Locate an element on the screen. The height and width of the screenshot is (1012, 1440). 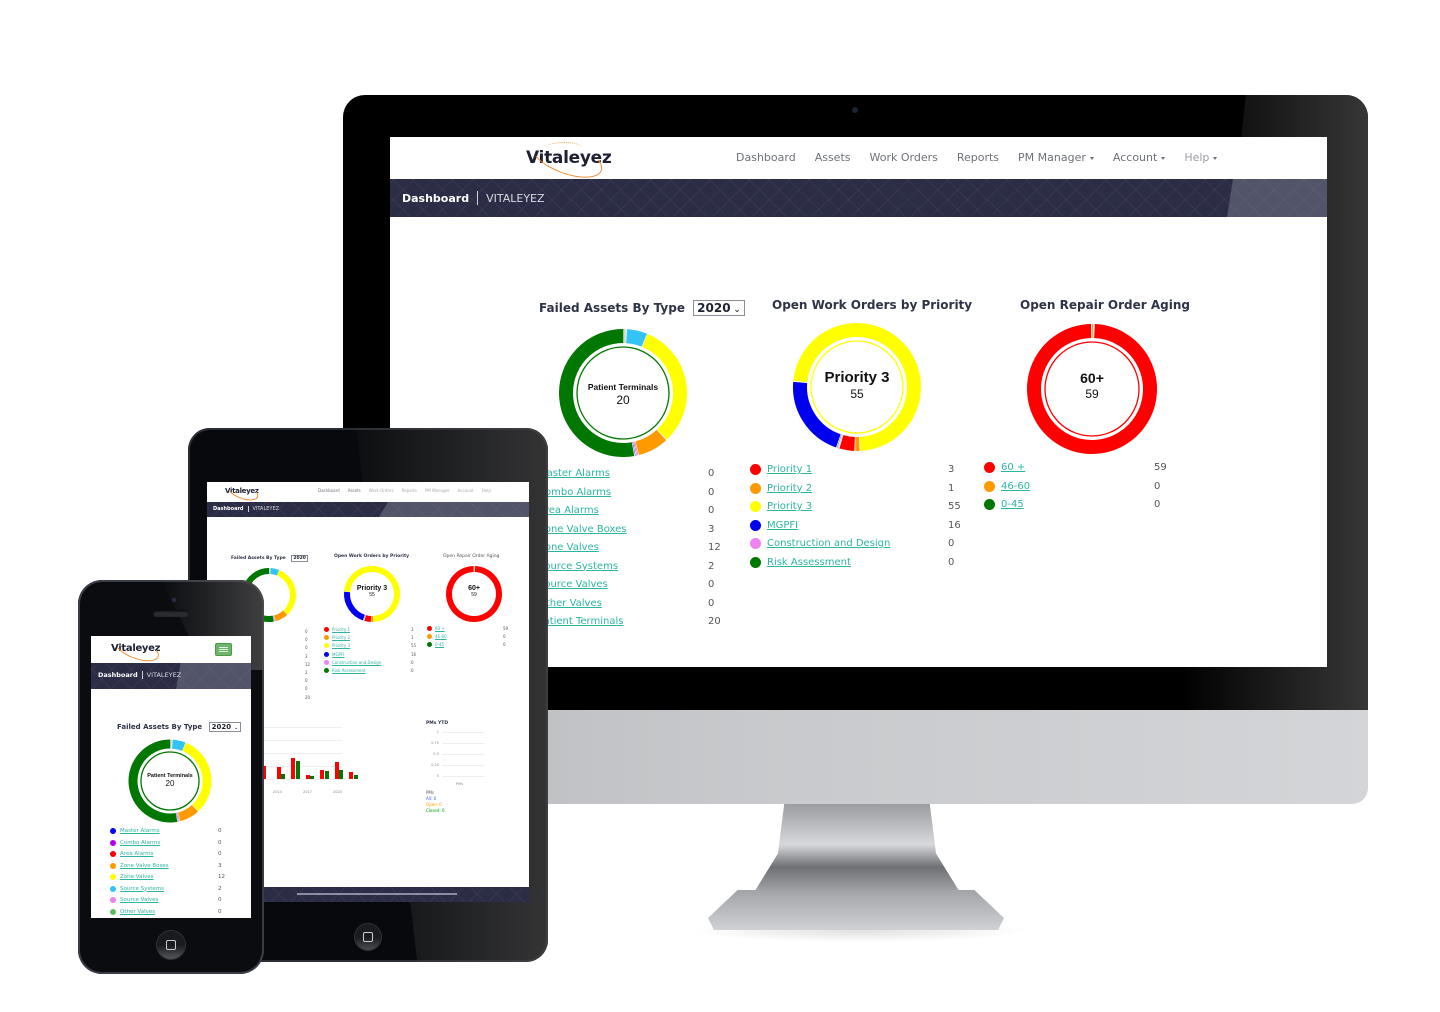
legend-item: Source Systems is located at coordinates (137, 888).